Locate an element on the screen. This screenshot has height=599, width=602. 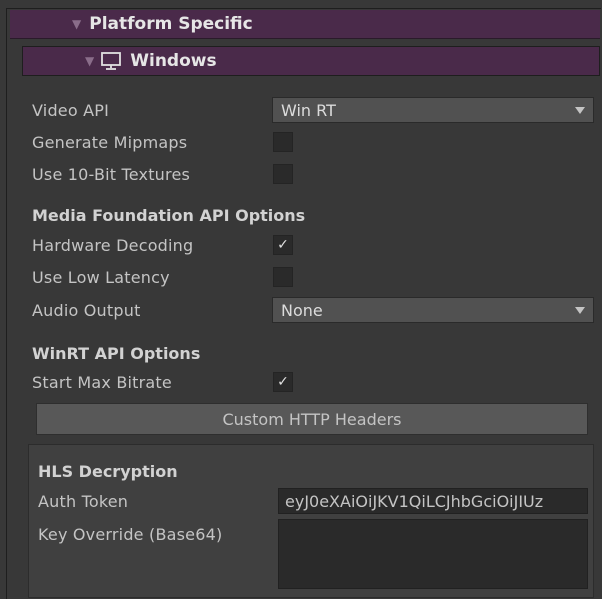
winrt-title: WinRT API Options is located at coordinates (116, 353).